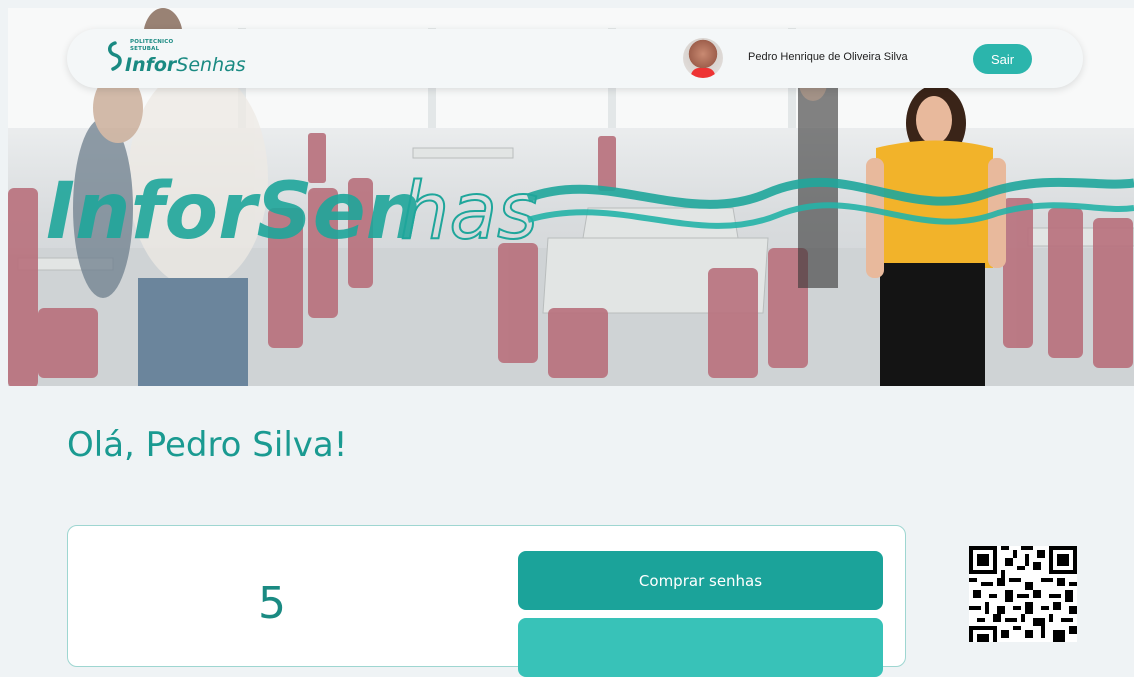 Image resolution: width=1134 pixels, height=677 pixels. Describe the element at coordinates (145, 49) in the screenshot. I see `logo-line2: SETUBAL` at that location.